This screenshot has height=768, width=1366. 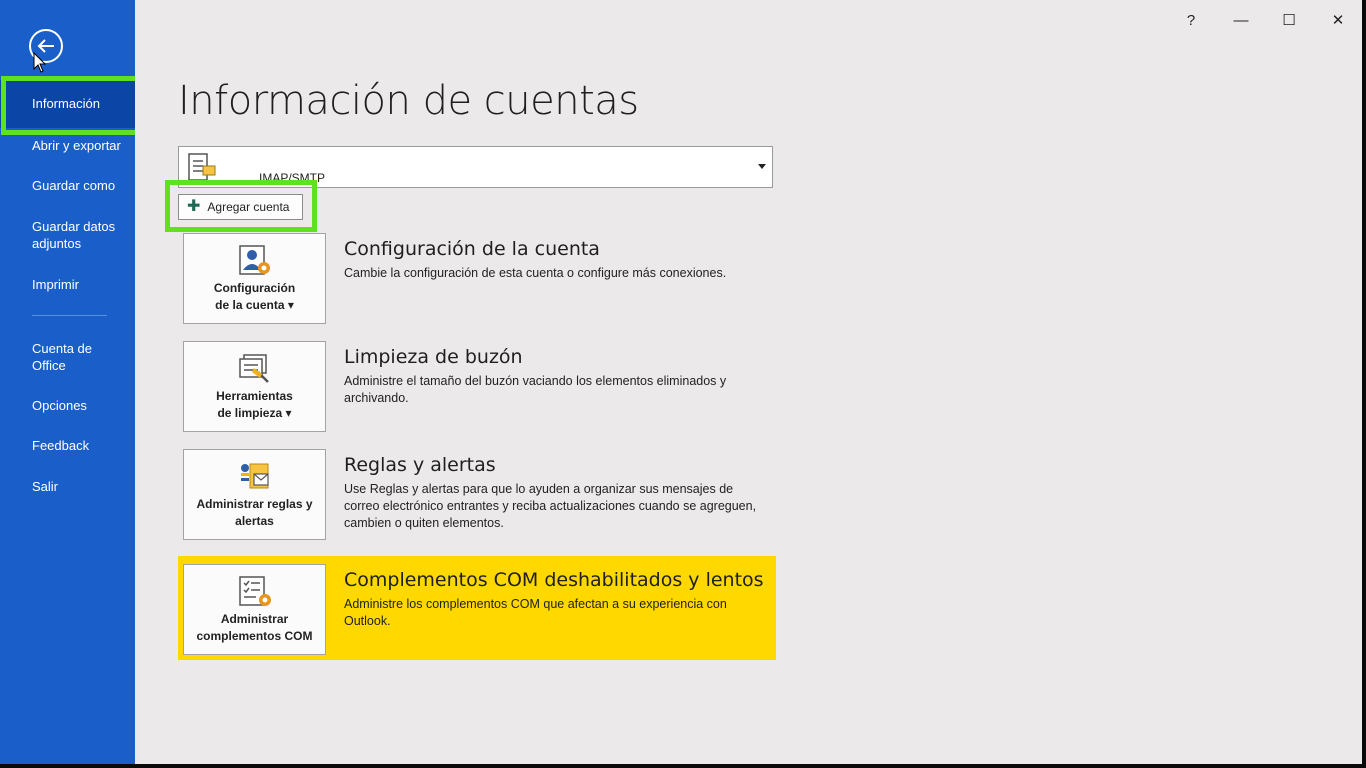 What do you see at coordinates (254, 619) in the screenshot?
I see `tile-label-line: Administrar` at bounding box center [254, 619].